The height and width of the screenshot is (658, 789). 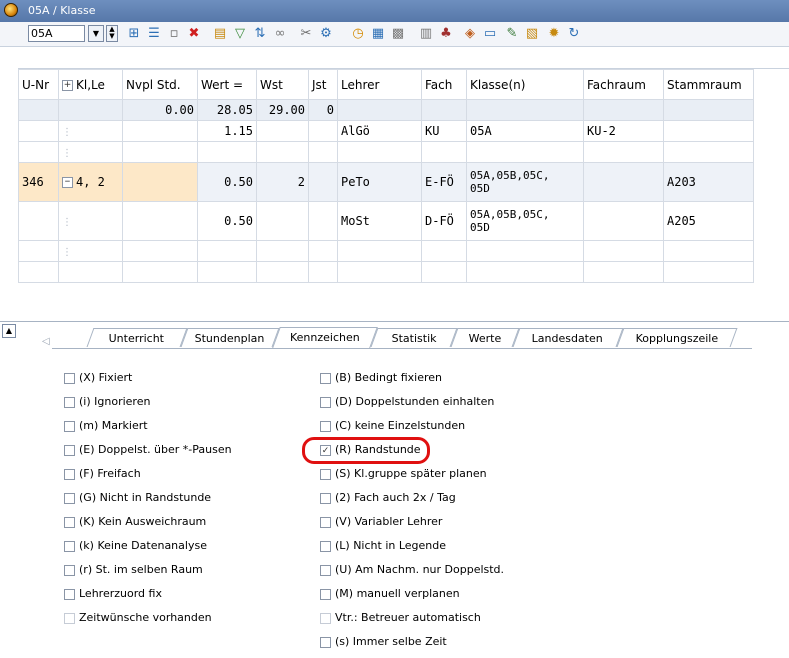 What do you see at coordinates (381, 522) in the screenshot?
I see `flag-variabler-lehrer: (V) Variabler Lehrer` at bounding box center [381, 522].